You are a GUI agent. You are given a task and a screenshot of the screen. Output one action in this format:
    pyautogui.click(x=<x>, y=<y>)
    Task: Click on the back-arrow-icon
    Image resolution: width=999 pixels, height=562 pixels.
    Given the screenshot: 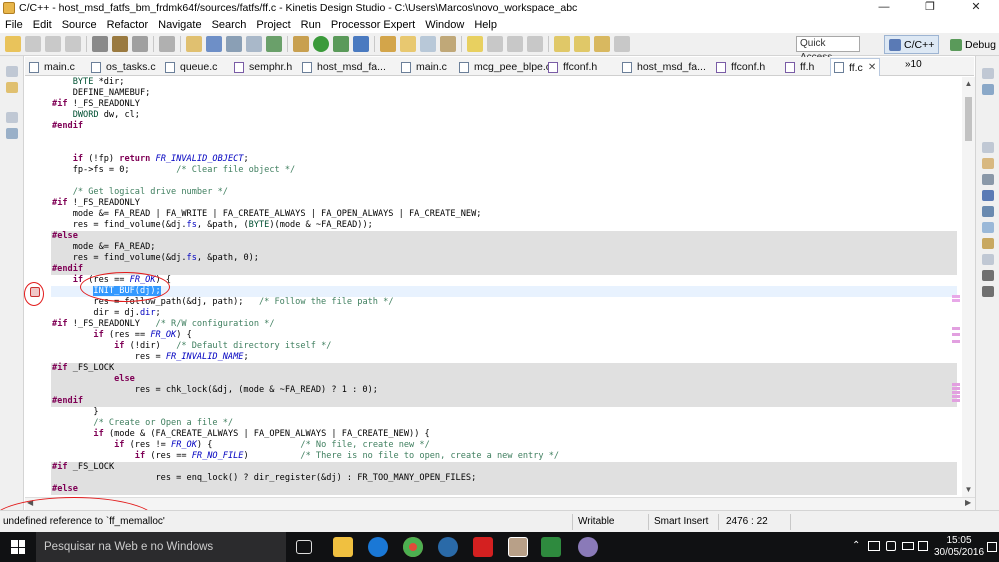 What is the action you would take?
    pyautogui.click(x=602, y=44)
    